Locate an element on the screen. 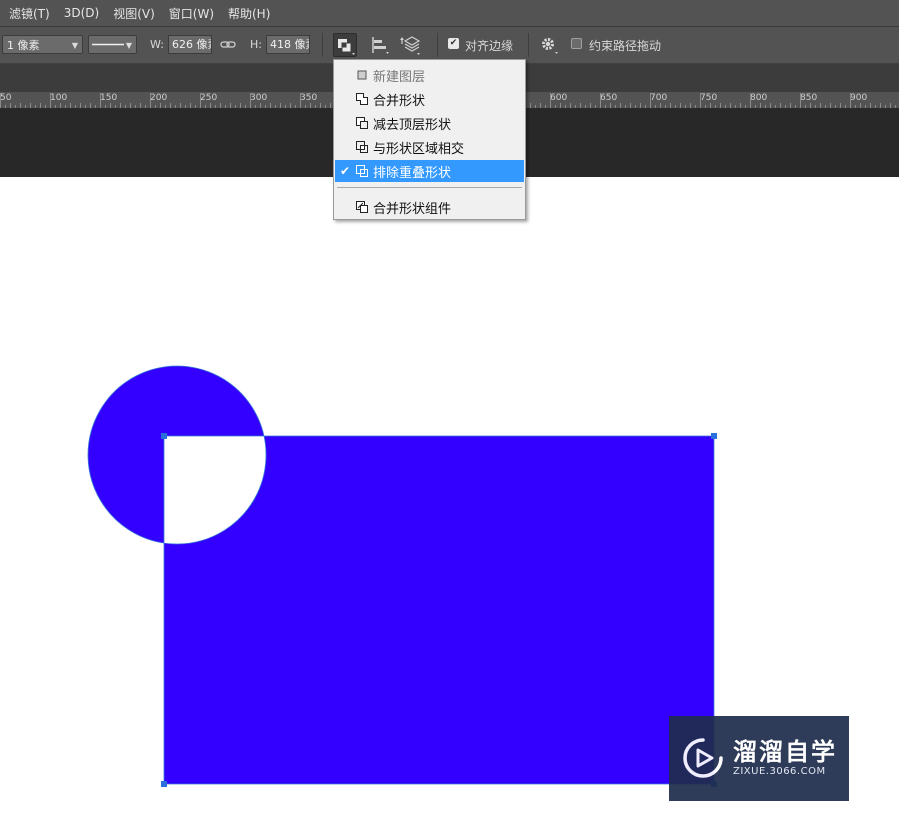 This screenshot has width=899, height=822. path-operations-button is located at coordinates (345, 45).